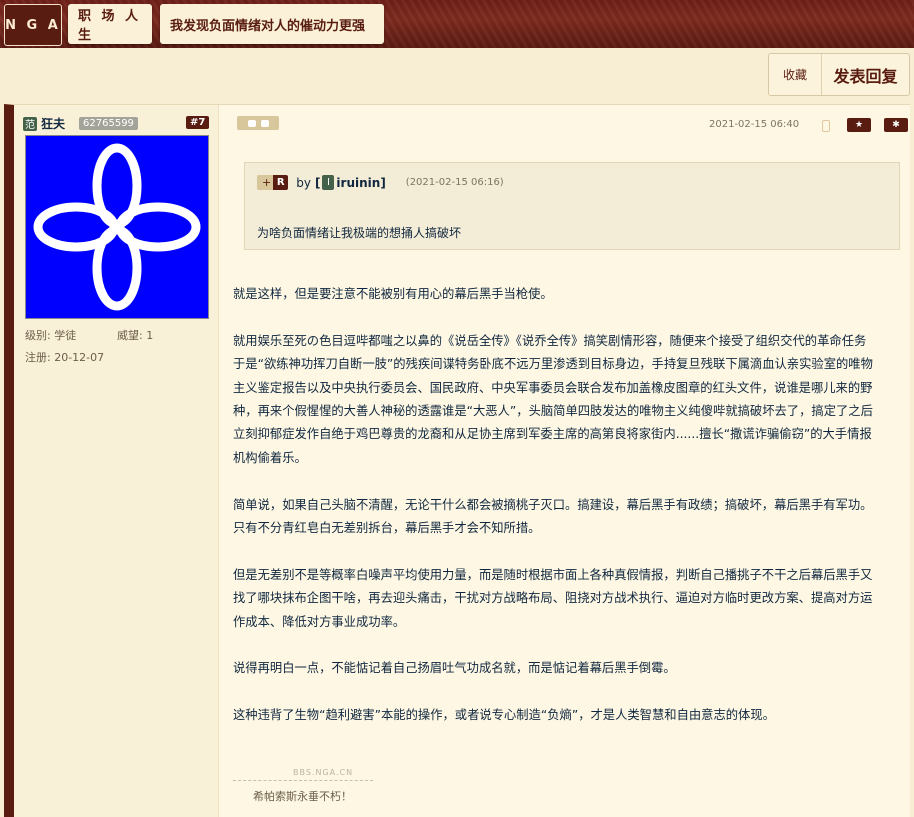 The image size is (914, 817). I want to click on user-initial-badge: 范, so click(30, 123).